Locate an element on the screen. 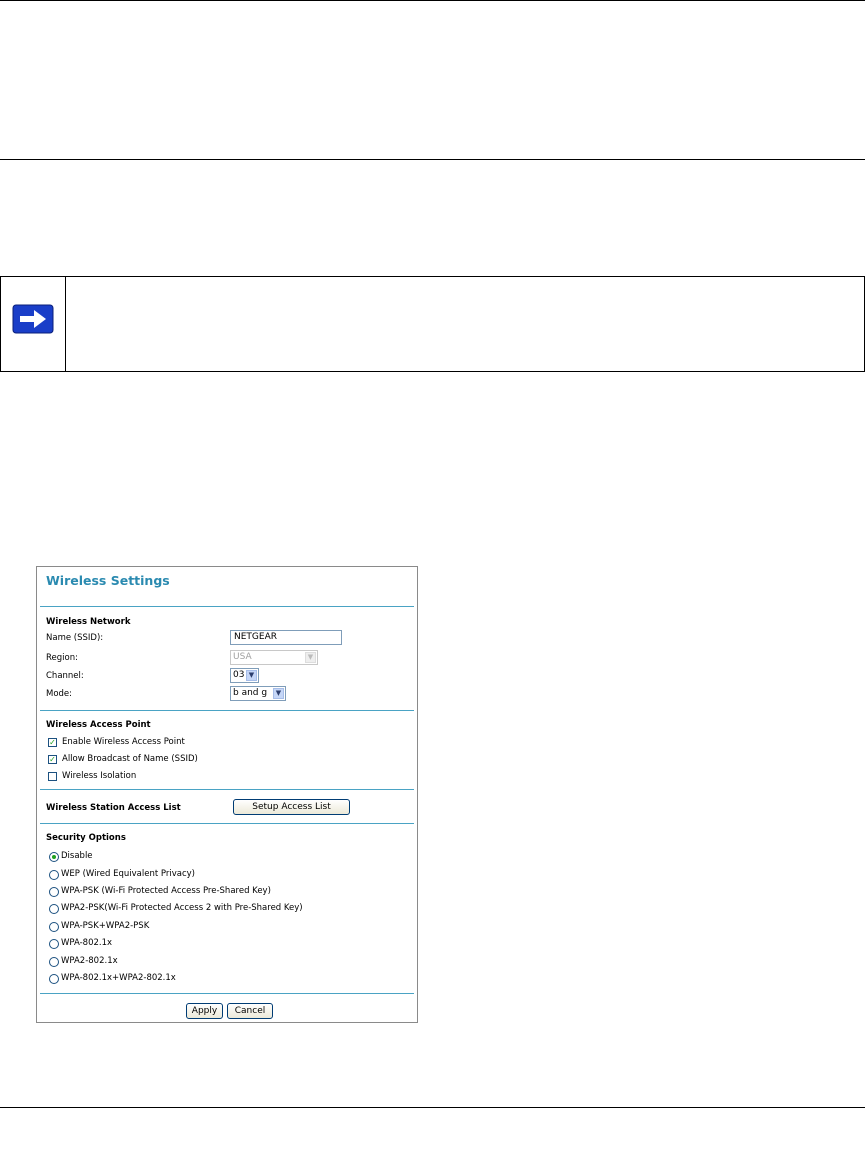 The height and width of the screenshot is (1170, 865). apply-button: Apply is located at coordinates (204, 1011).